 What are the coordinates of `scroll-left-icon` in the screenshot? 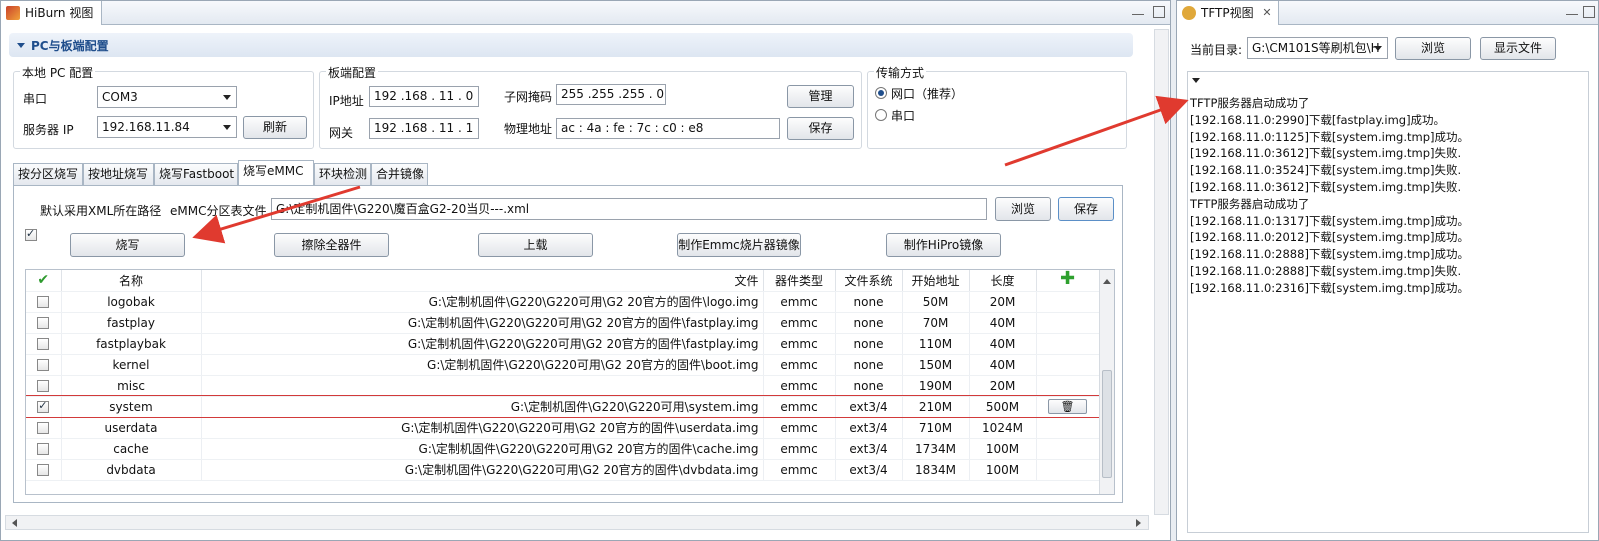 It's located at (12, 523).